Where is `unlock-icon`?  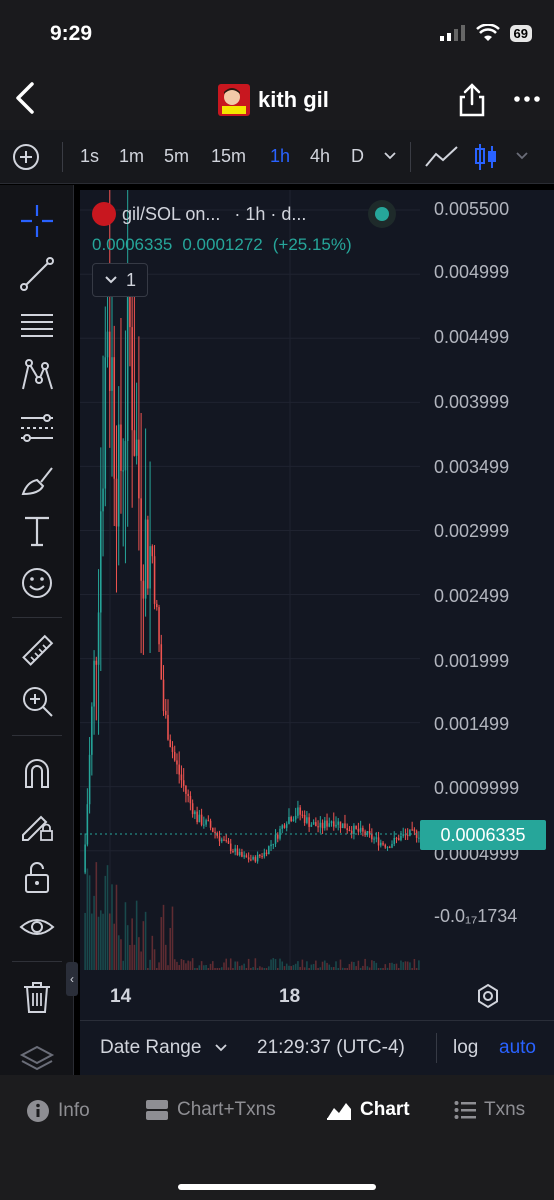
unlock-icon is located at coordinates (37, 877).